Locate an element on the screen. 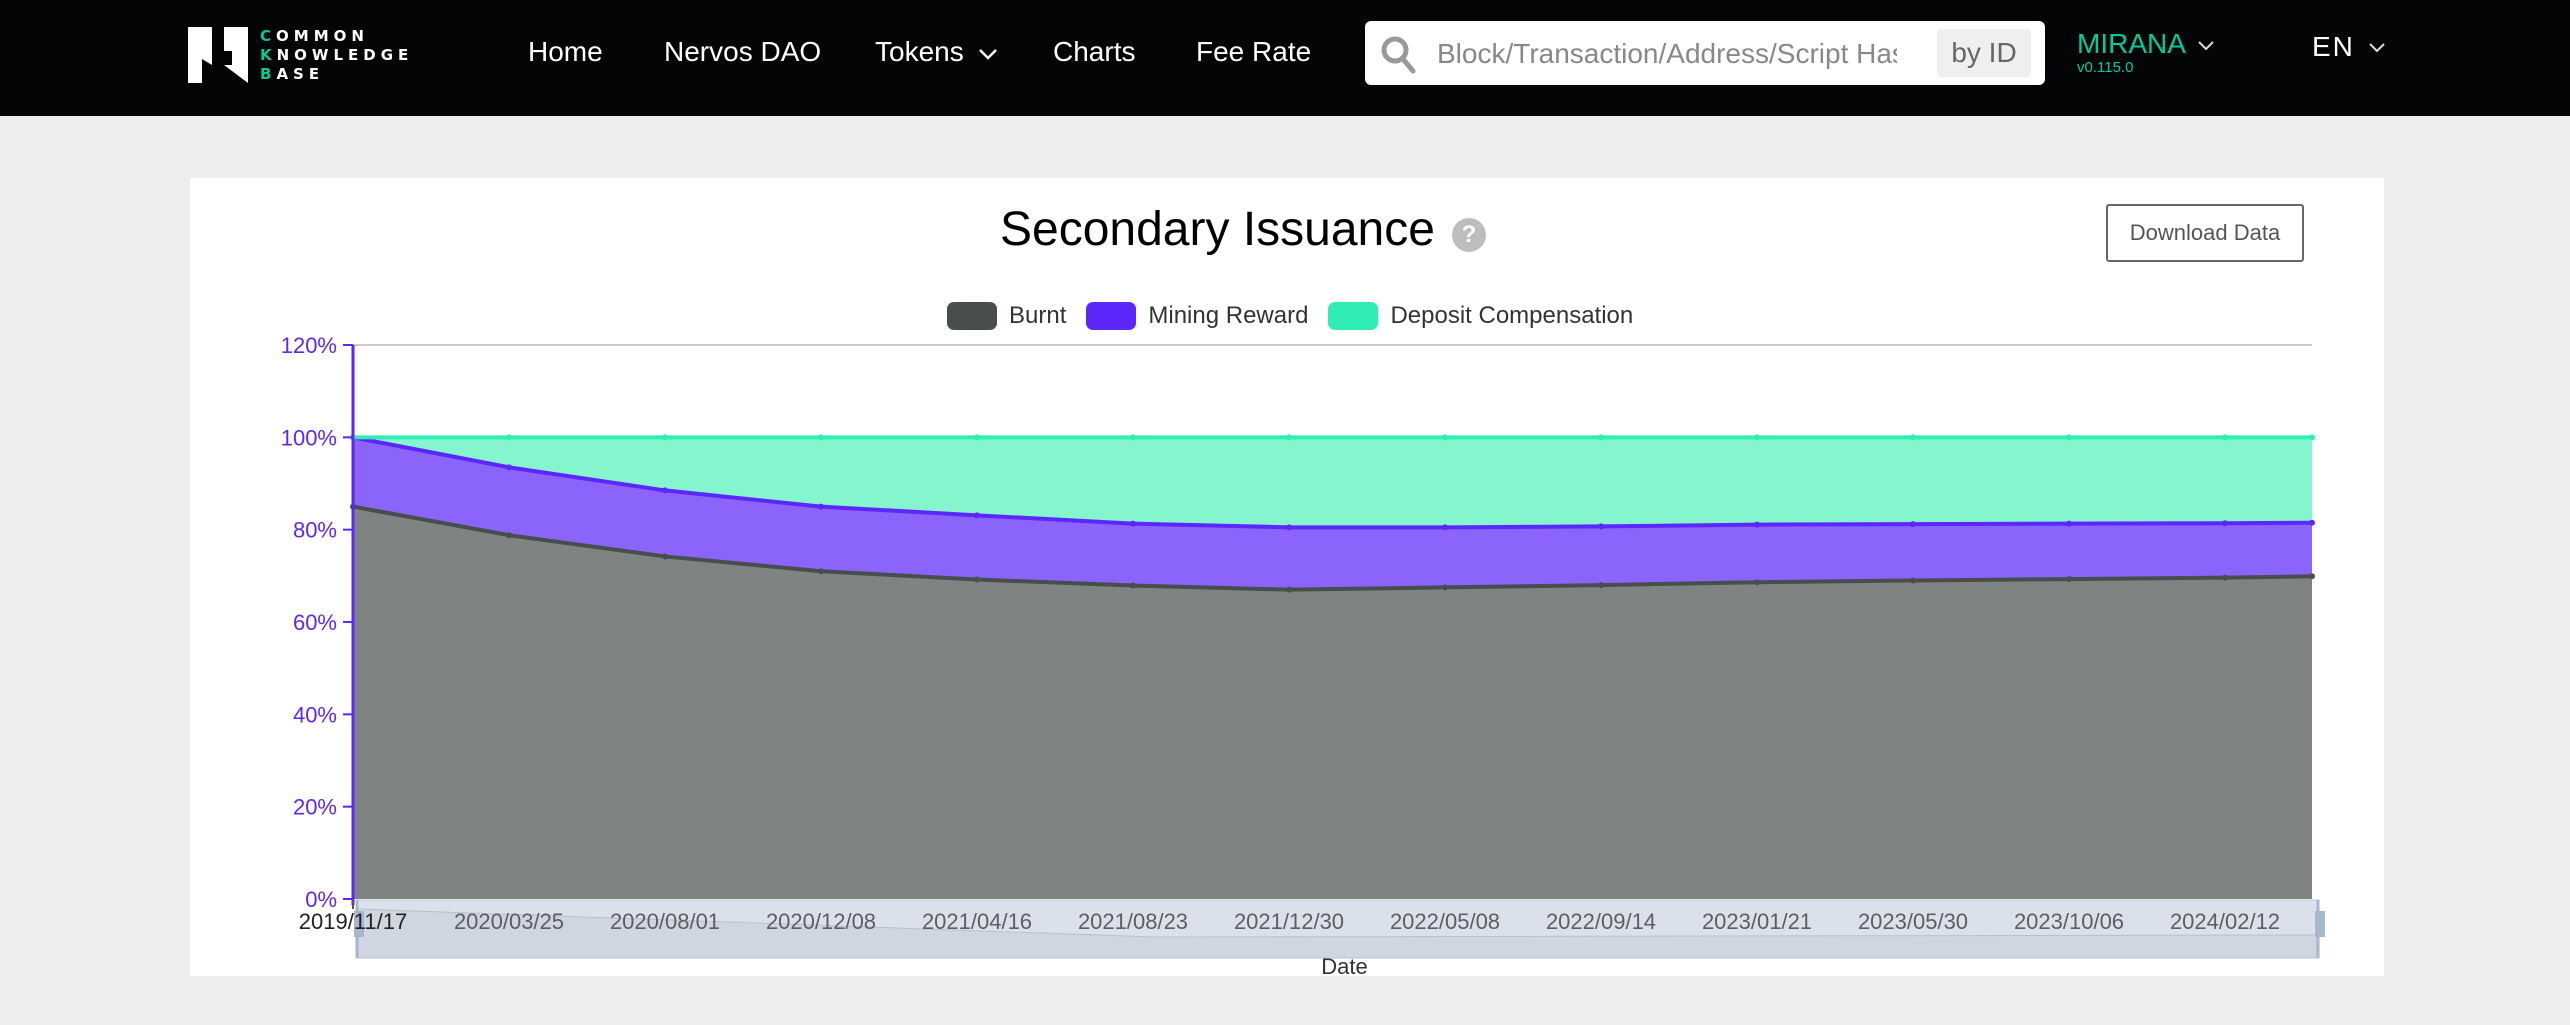 The width and height of the screenshot is (2570, 1025). x-tick-label: 2019/11/17 is located at coordinates (353, 921).